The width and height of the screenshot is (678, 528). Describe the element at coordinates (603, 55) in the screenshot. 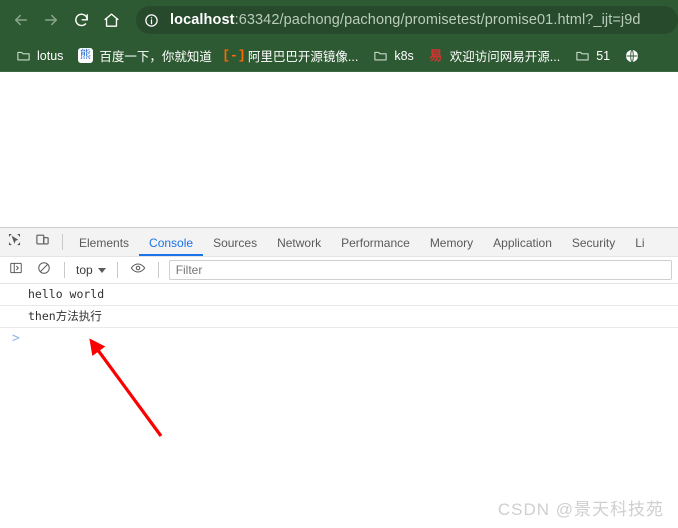

I see `bookmark-label: 51` at that location.